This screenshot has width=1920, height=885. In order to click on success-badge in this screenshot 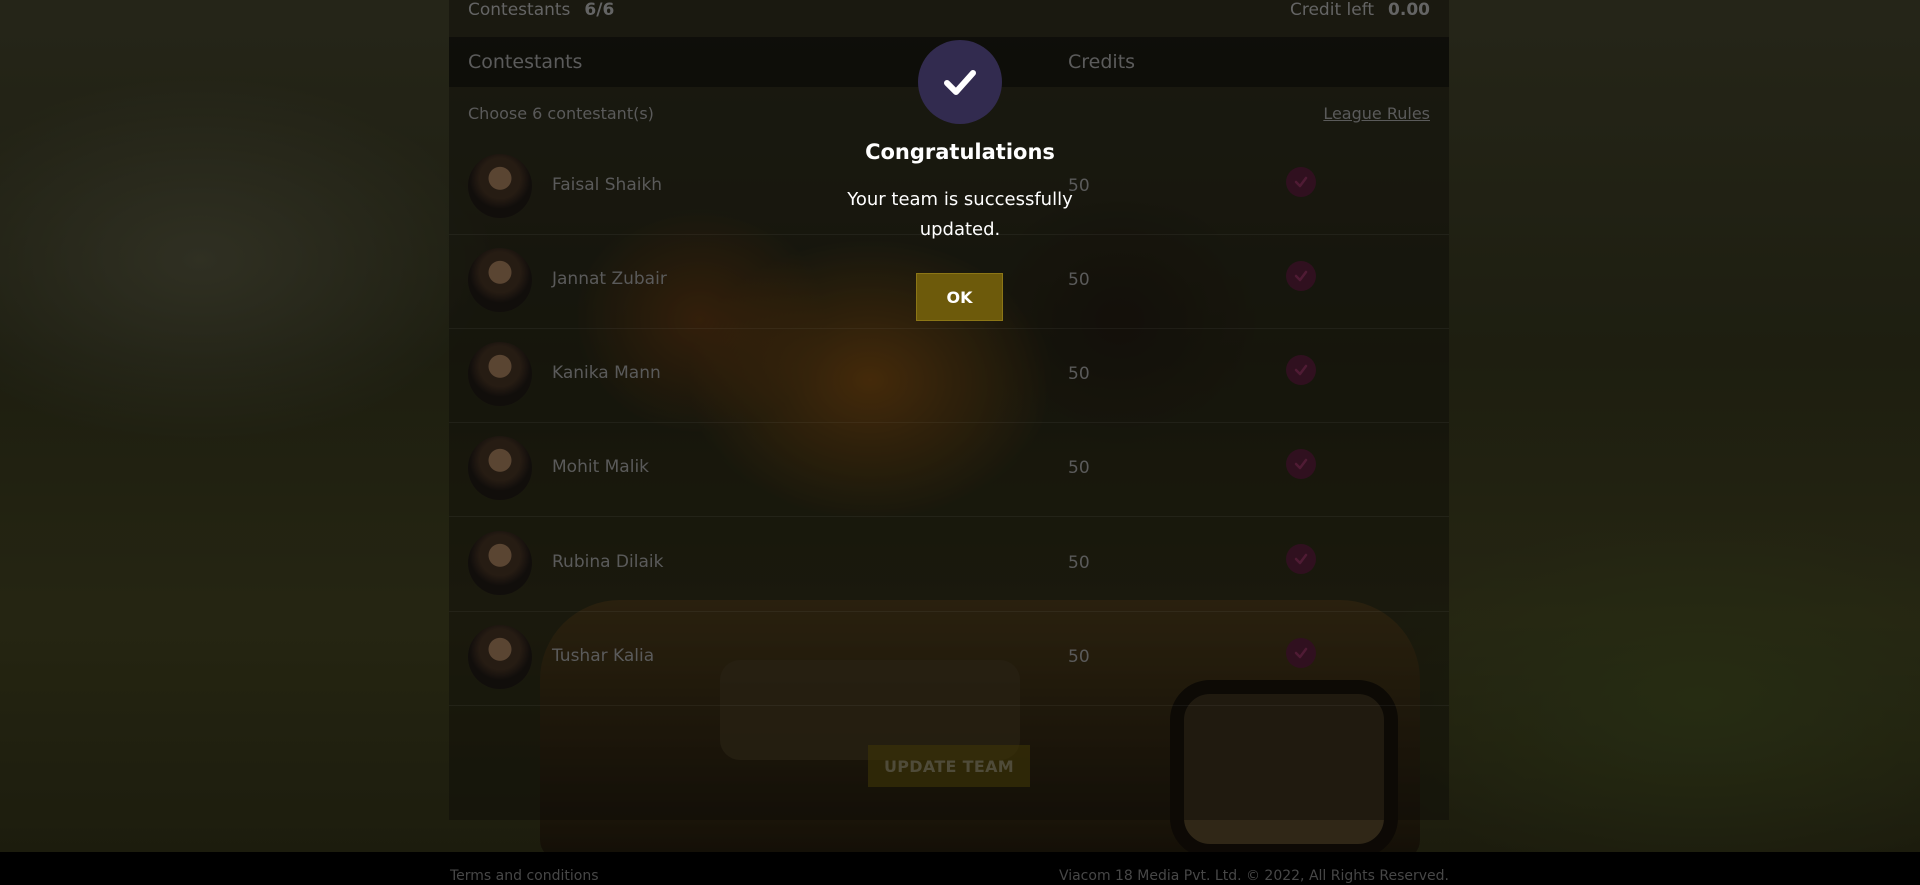, I will do `click(960, 82)`.